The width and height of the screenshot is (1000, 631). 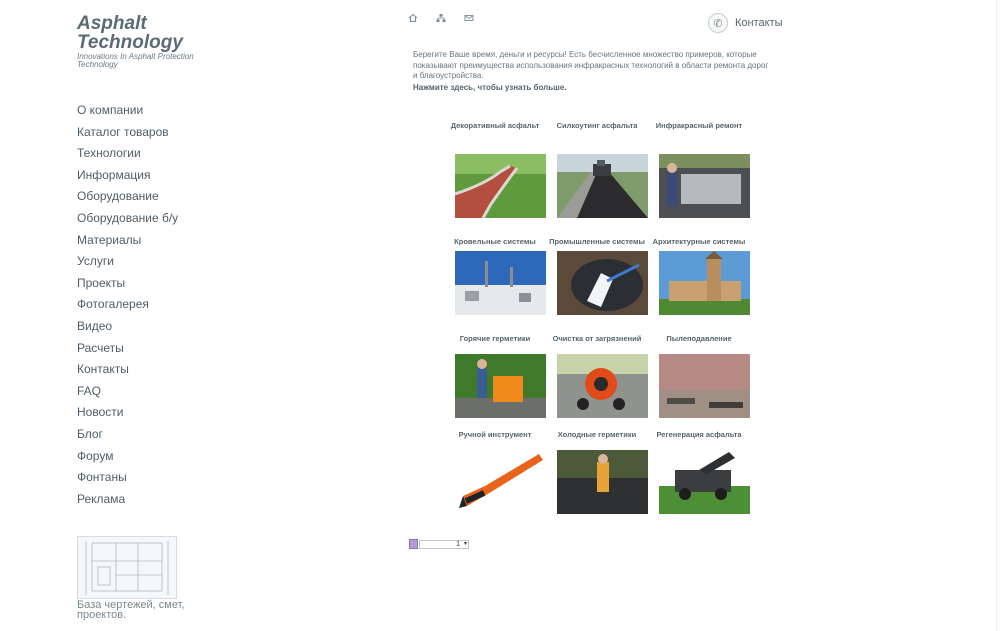 I want to click on gallery-item: Пылеподавление, so click(x=699, y=339).